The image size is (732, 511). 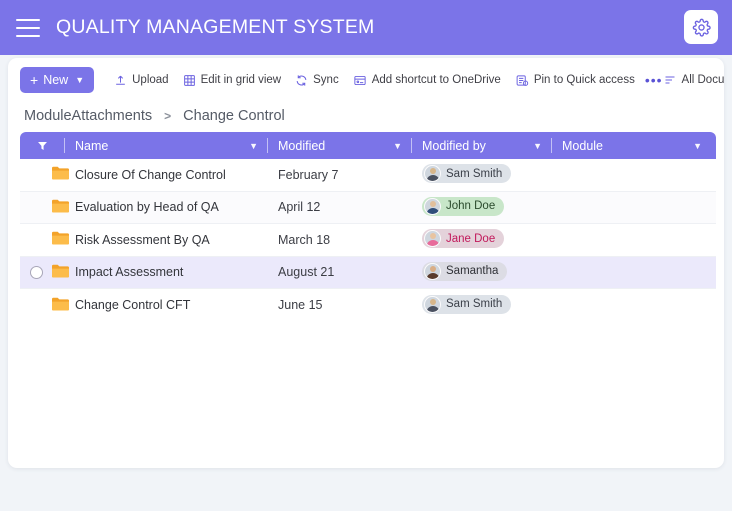 I want to click on row-modified: March 18, so click(x=304, y=239).